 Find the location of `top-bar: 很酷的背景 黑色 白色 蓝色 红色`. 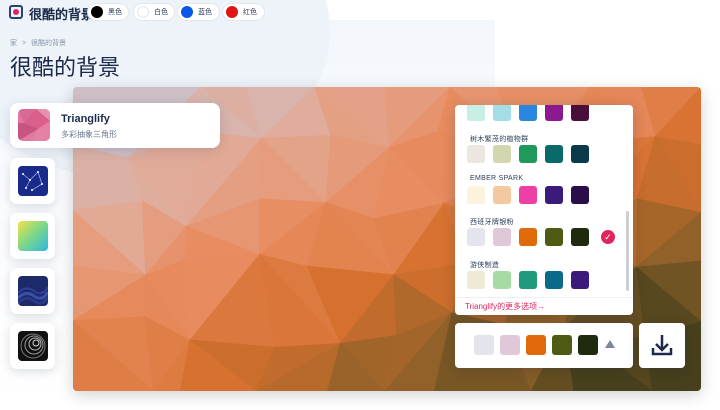

top-bar: 很酷的背景 黑色 白色 蓝色 红色 is located at coordinates (360, 12).